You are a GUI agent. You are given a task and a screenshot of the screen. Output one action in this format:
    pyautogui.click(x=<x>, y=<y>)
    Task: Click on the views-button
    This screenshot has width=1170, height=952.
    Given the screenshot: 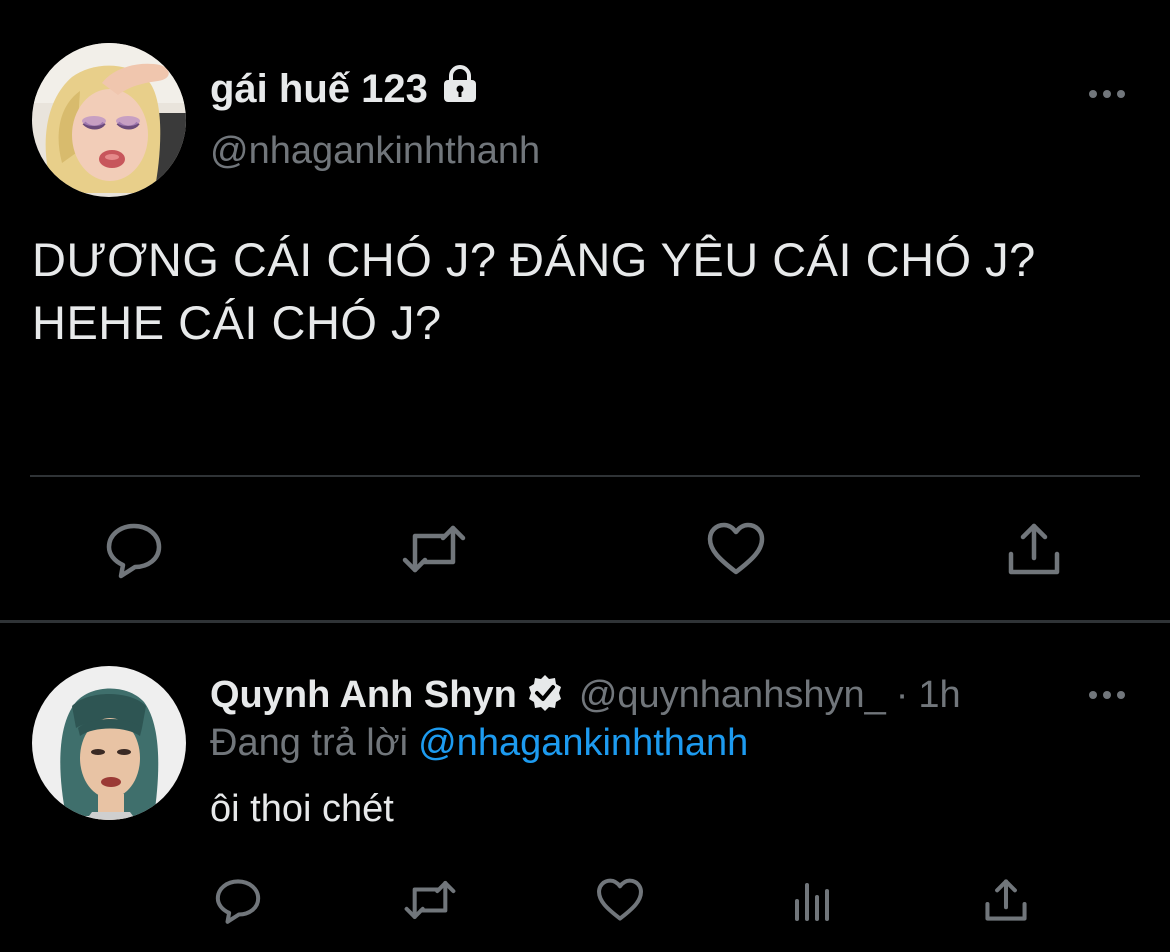 What is the action you would take?
    pyautogui.click(x=814, y=900)
    